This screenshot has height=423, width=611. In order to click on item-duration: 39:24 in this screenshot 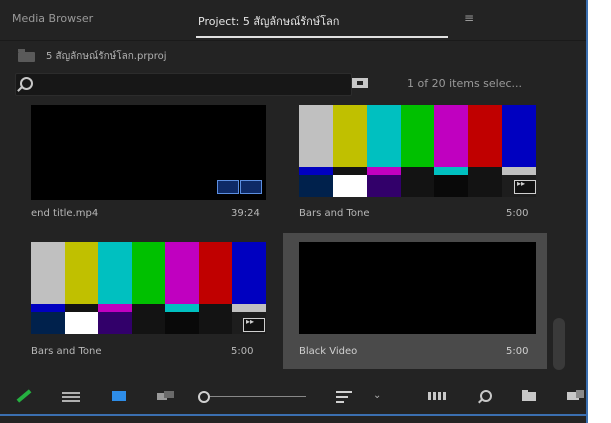, I will do `click(245, 213)`.